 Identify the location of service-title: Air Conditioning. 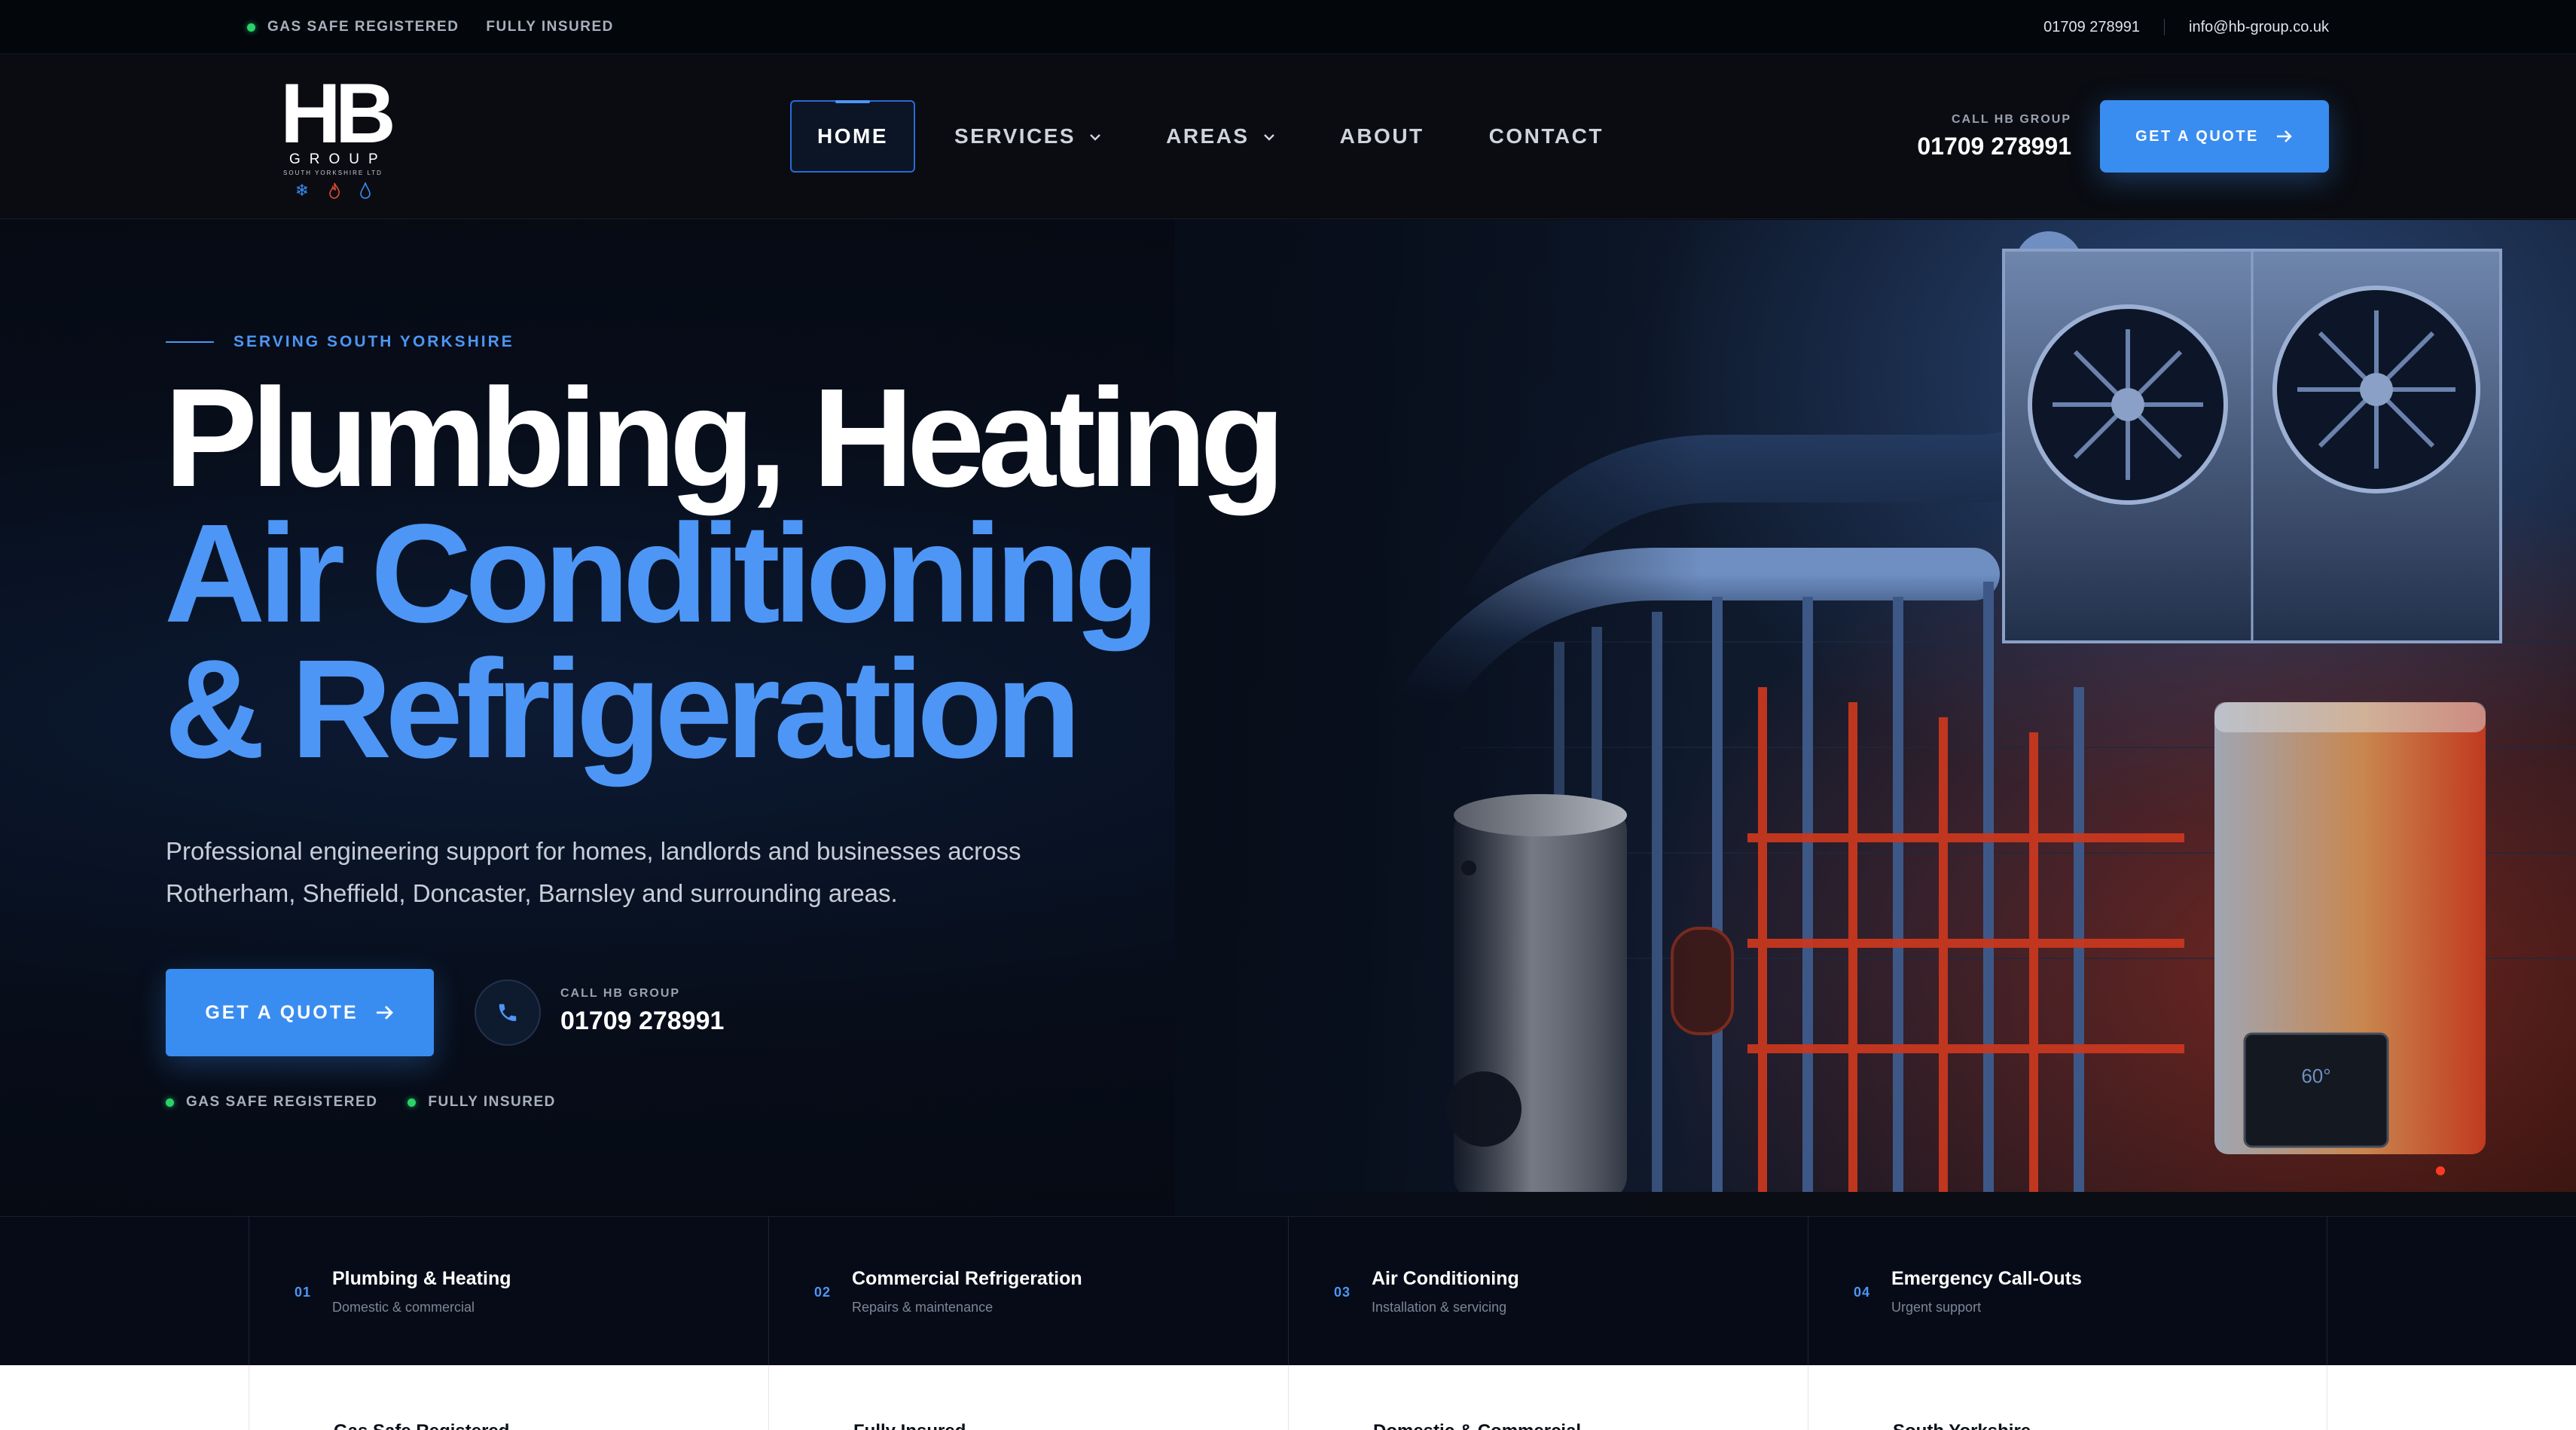
(1445, 1278).